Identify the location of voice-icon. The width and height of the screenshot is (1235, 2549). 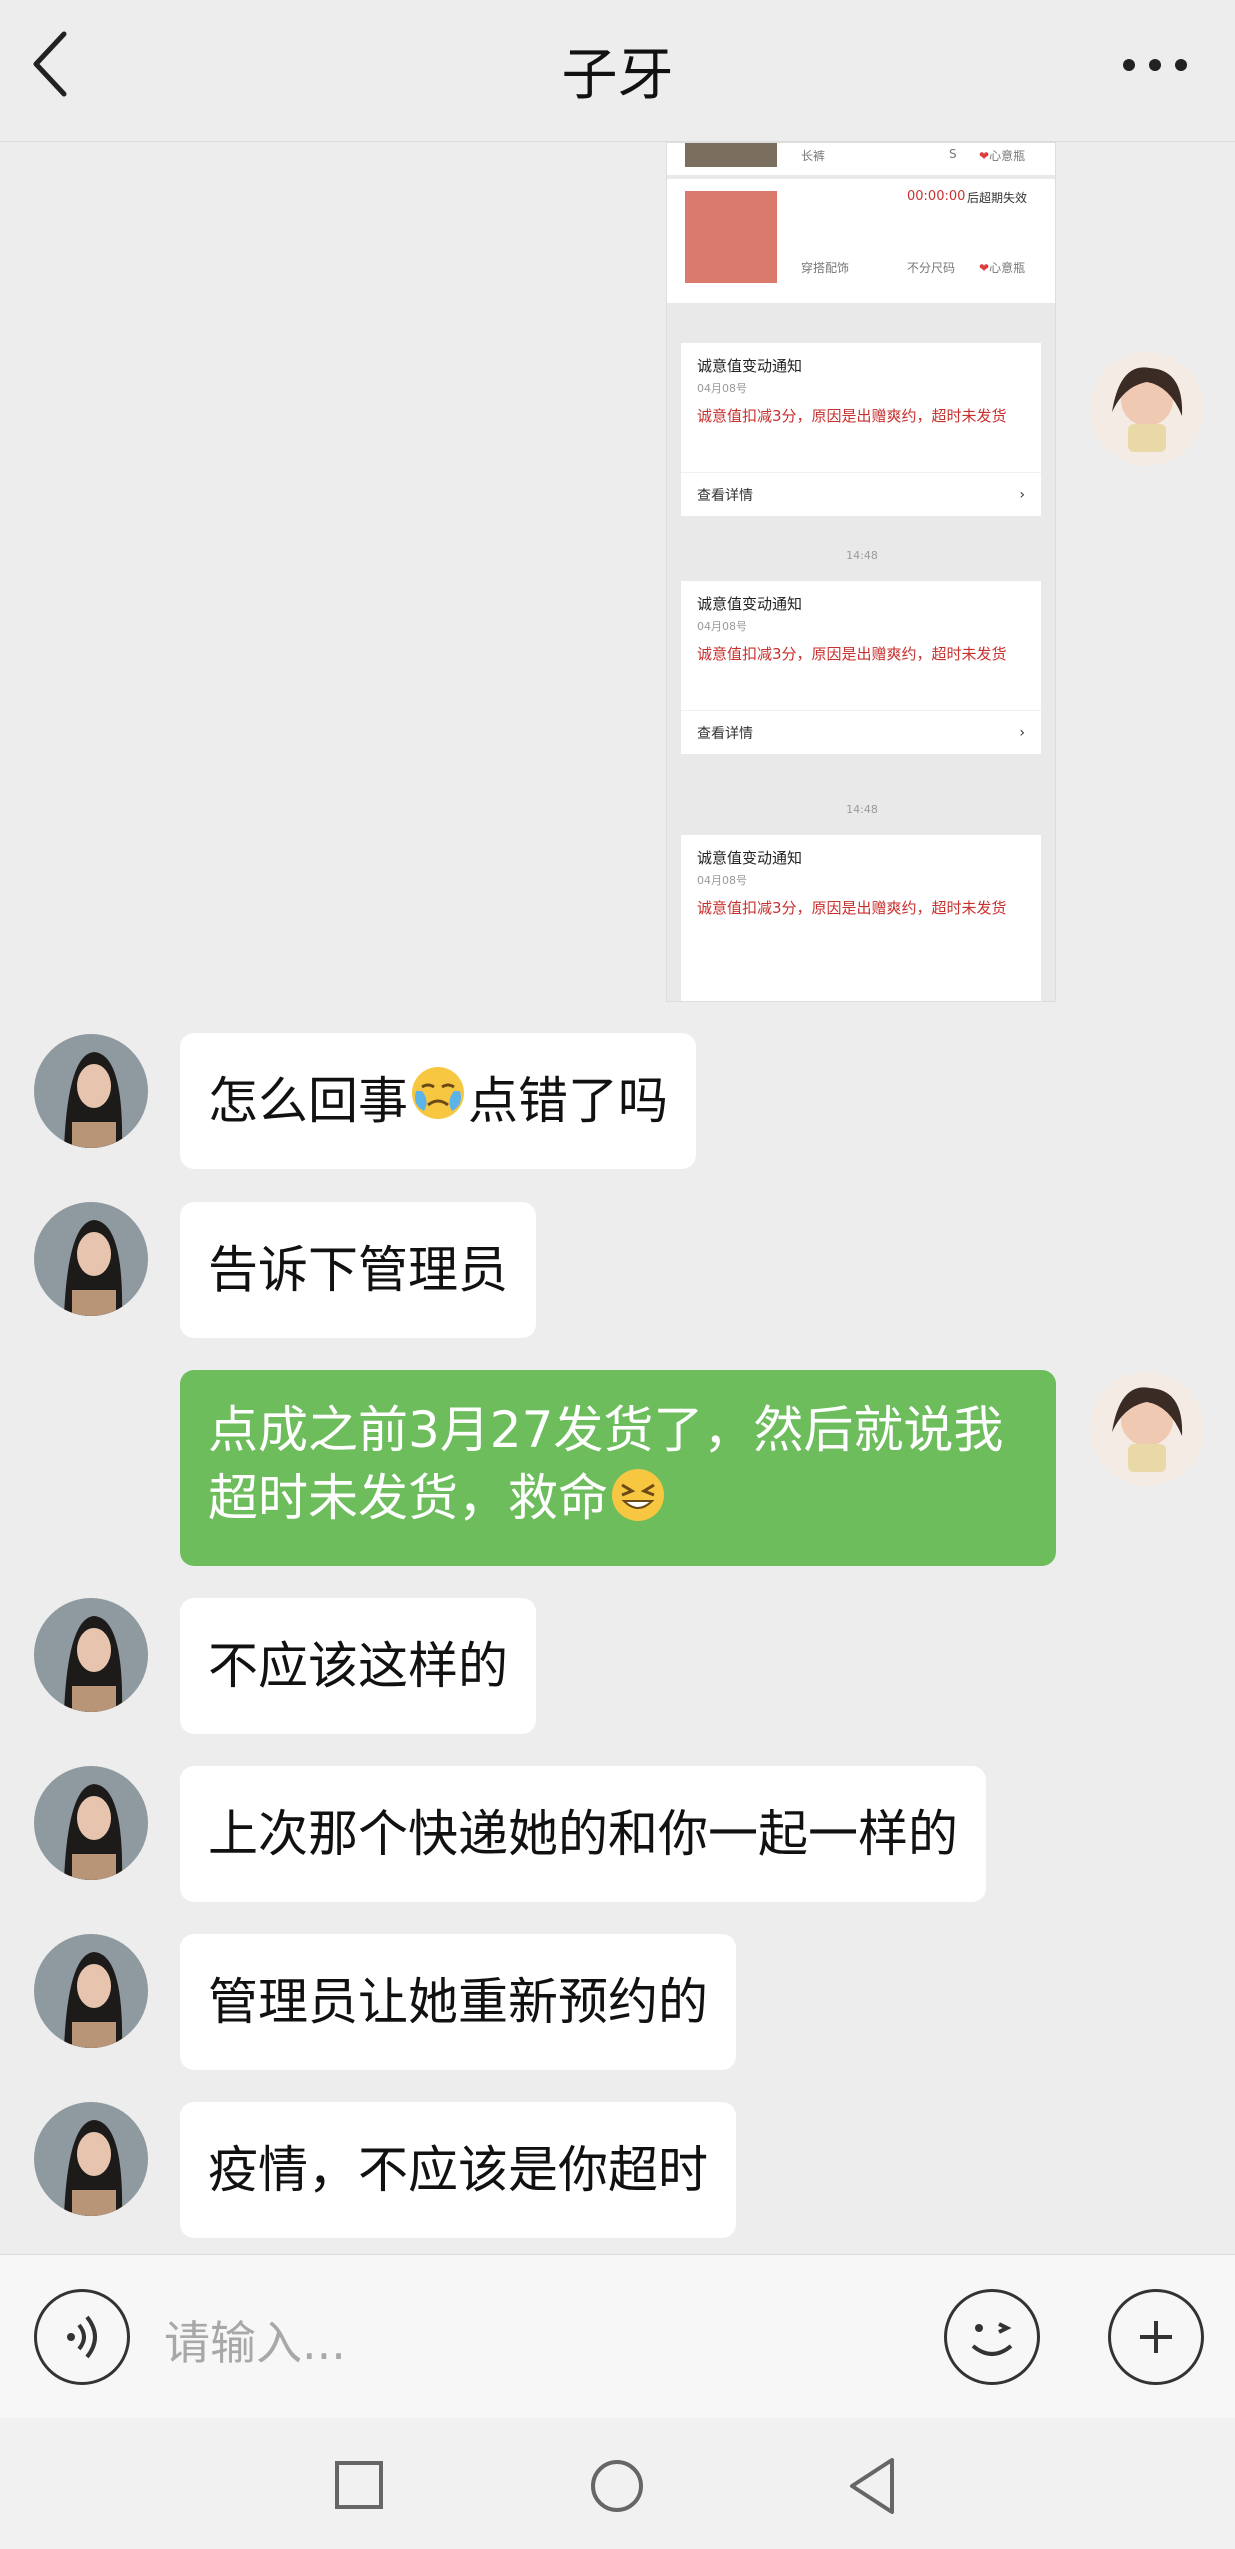
(82, 2337).